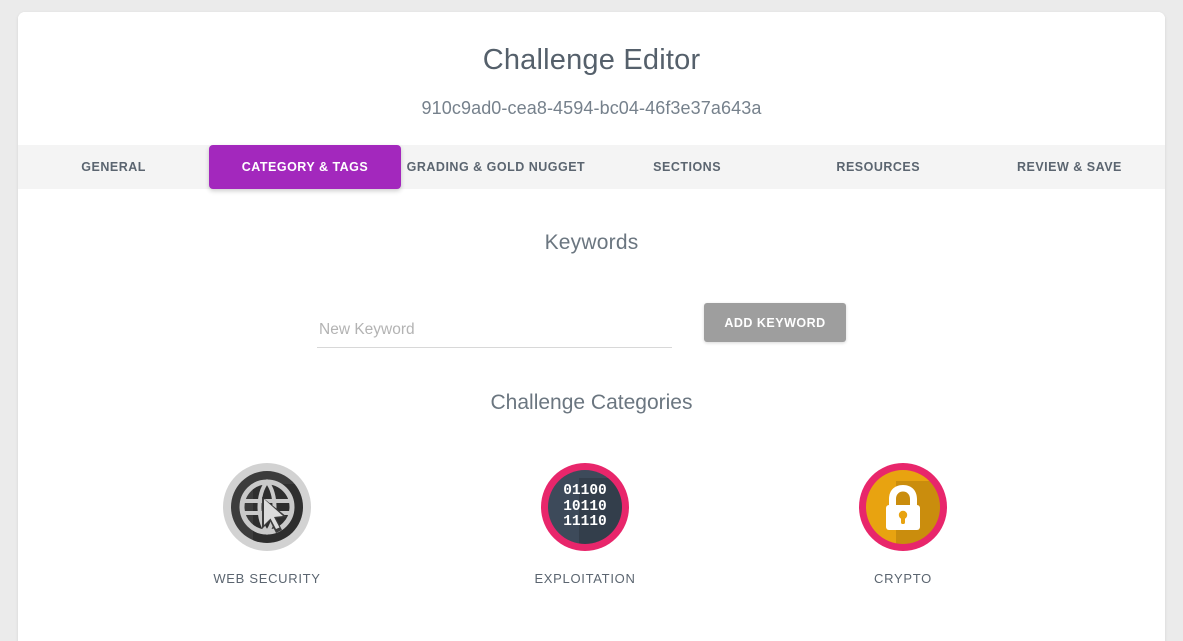  I want to click on tab-sections: SECTIONS, so click(687, 167).